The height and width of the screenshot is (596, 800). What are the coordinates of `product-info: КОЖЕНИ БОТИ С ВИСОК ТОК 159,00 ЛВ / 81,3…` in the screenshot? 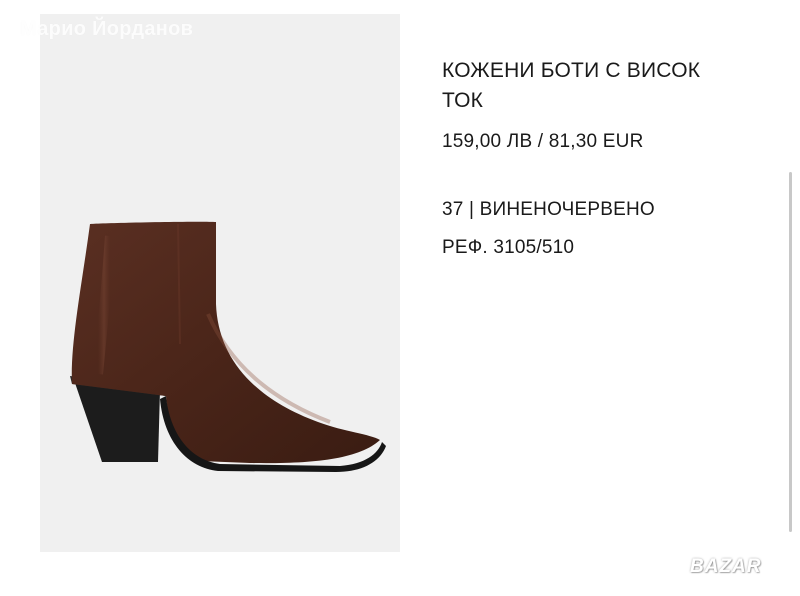 It's located at (607, 157).